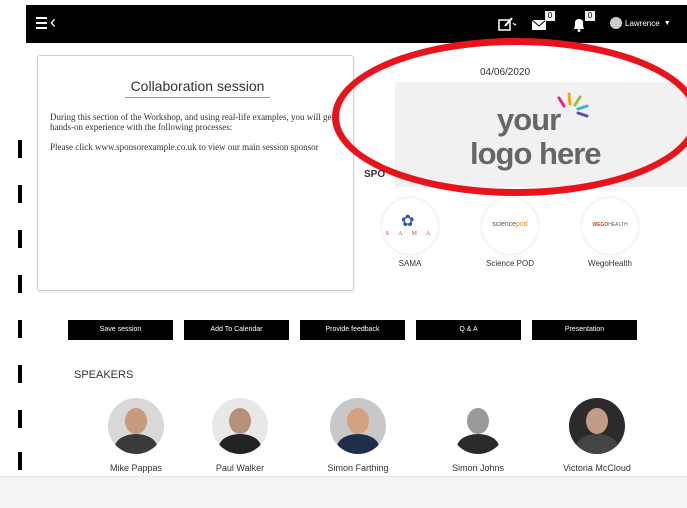 The image size is (687, 508). I want to click on speaker-card: Victoria McCloud, so click(597, 435).